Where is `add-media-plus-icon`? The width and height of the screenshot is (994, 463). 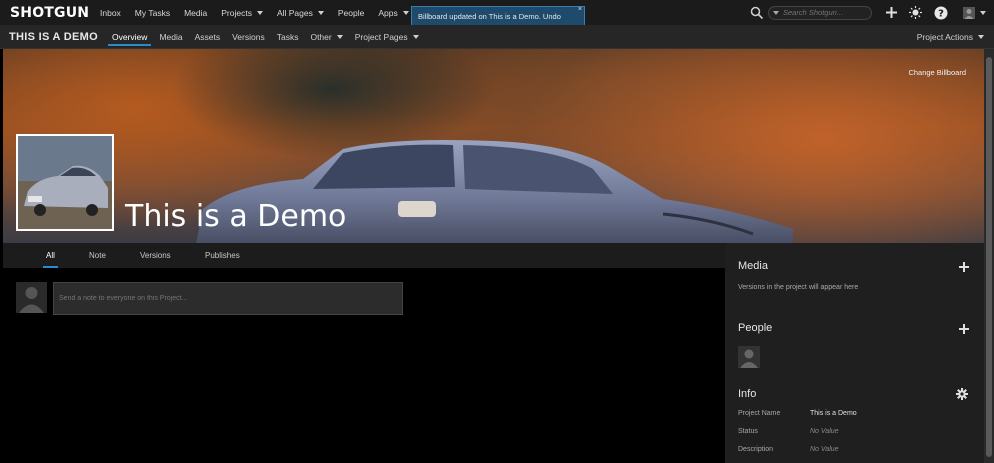
add-media-plus-icon is located at coordinates (964, 267).